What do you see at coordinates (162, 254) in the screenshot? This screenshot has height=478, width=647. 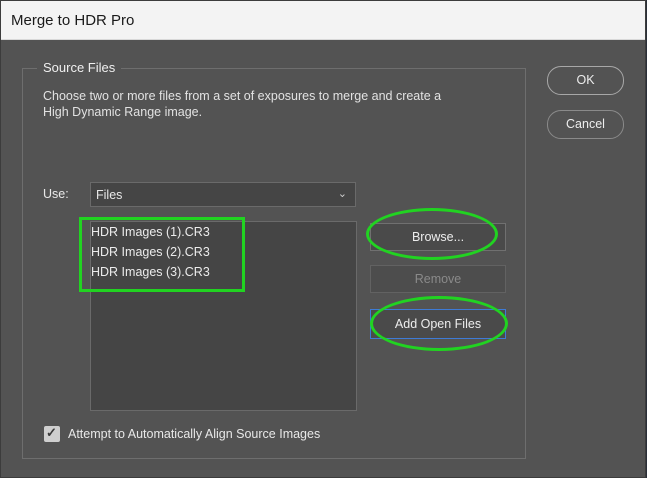 I see `highlight-rectangle-annotation` at bounding box center [162, 254].